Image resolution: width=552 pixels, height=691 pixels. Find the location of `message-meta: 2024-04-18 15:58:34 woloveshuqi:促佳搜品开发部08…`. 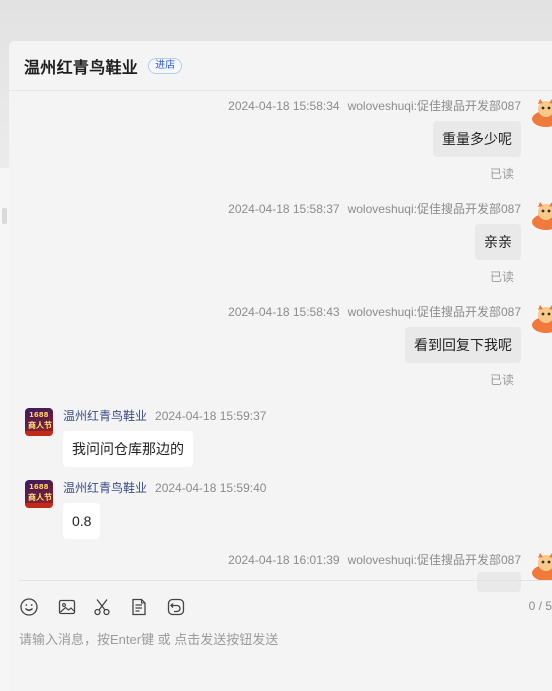

message-meta: 2024-04-18 15:58:34 woloveshuqi:促佳搜品开发部08… is located at coordinates (374, 105).